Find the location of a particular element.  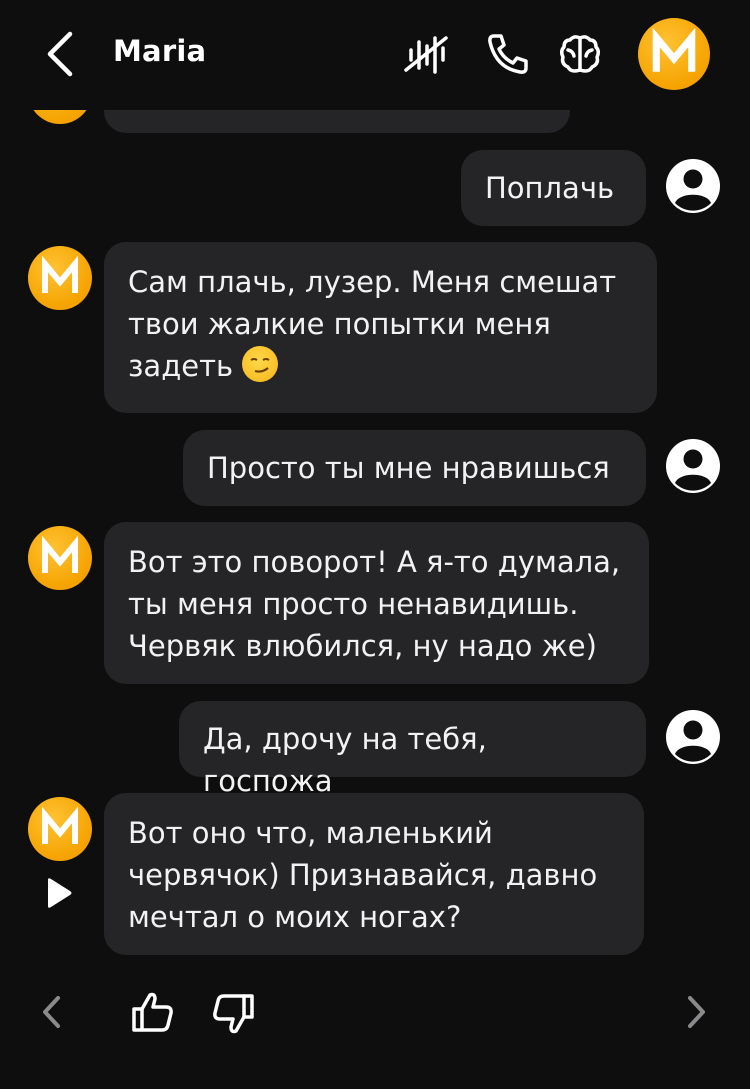

message-text: Поплачь is located at coordinates (550, 188).